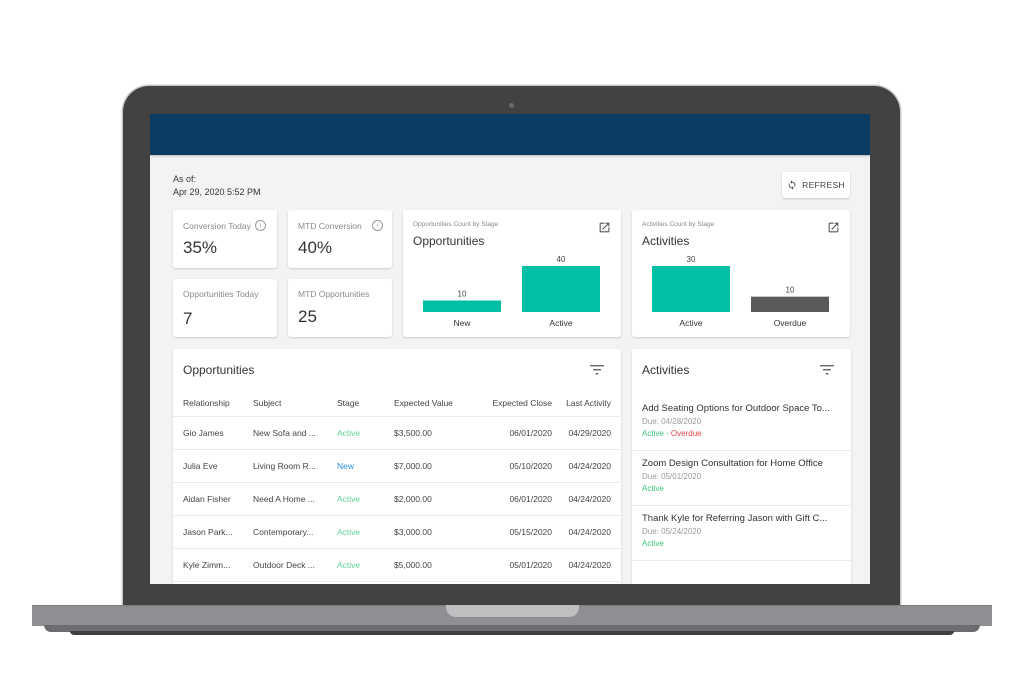  Describe the element at coordinates (511, 291) in the screenshot. I see `opportunities-bar-chart: 10 New 40 Active` at that location.